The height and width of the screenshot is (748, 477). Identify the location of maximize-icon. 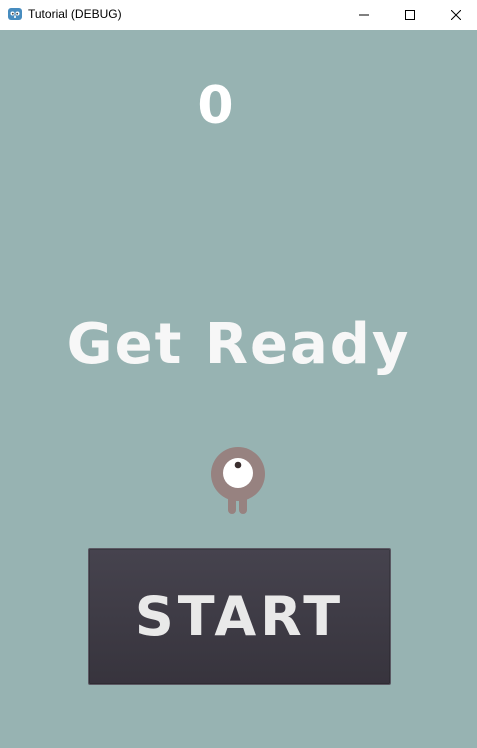
(410, 15).